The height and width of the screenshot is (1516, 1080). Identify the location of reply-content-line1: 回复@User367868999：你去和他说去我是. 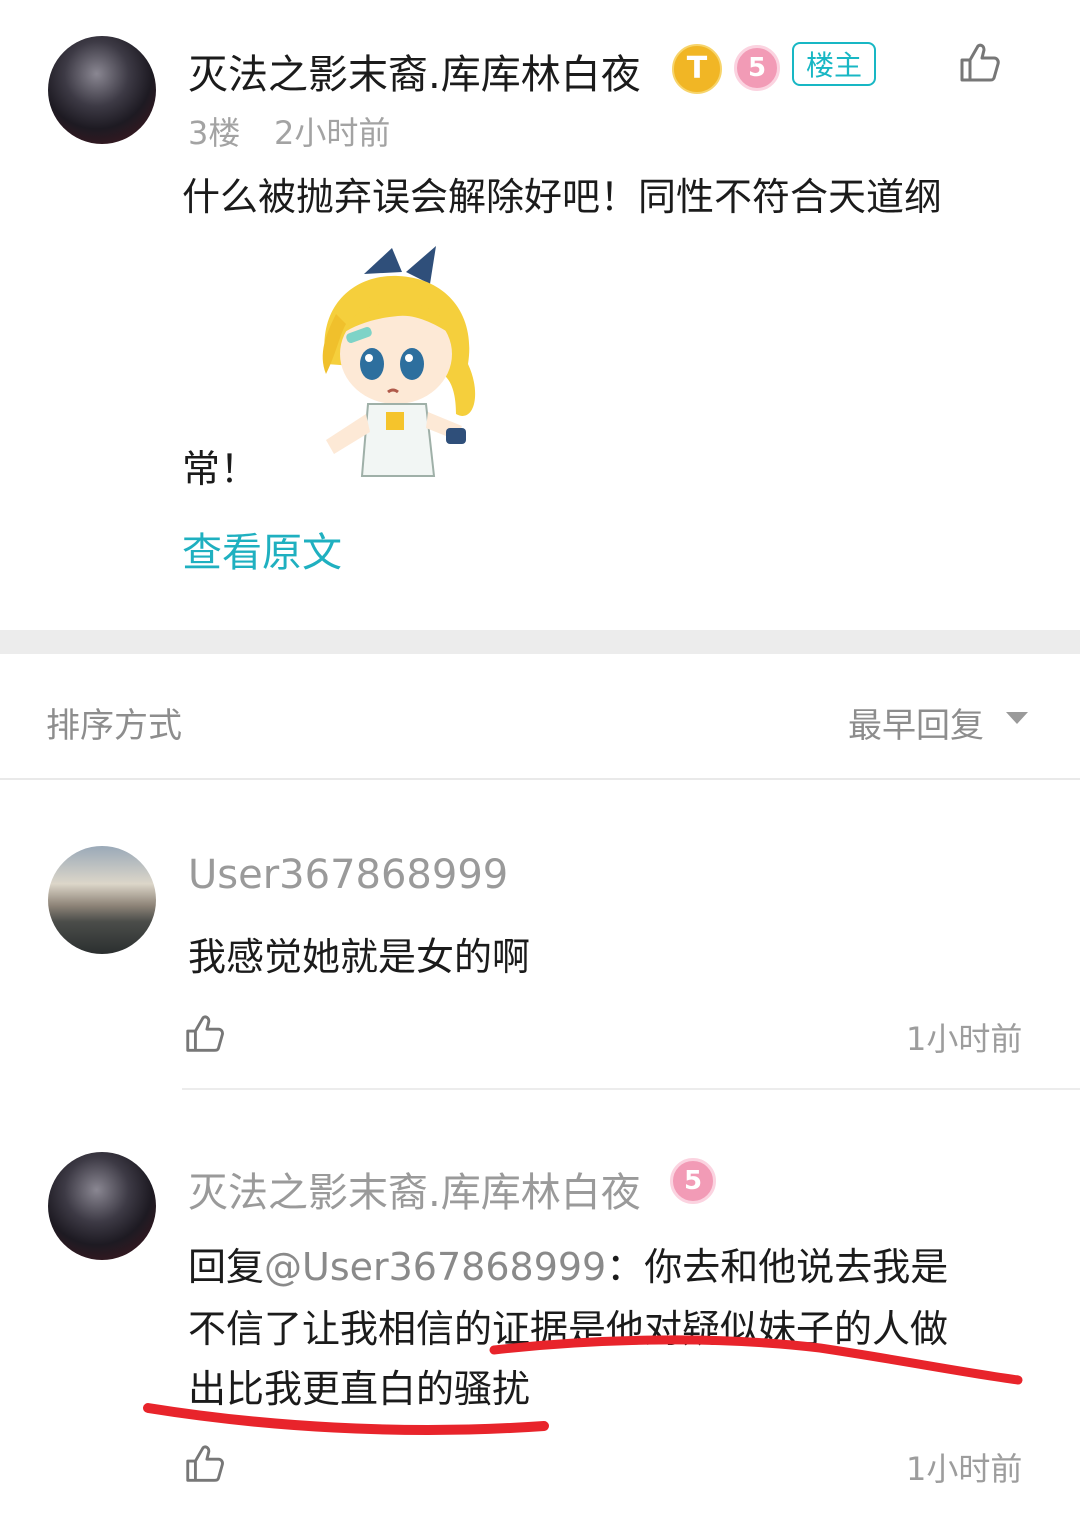
(568, 1263).